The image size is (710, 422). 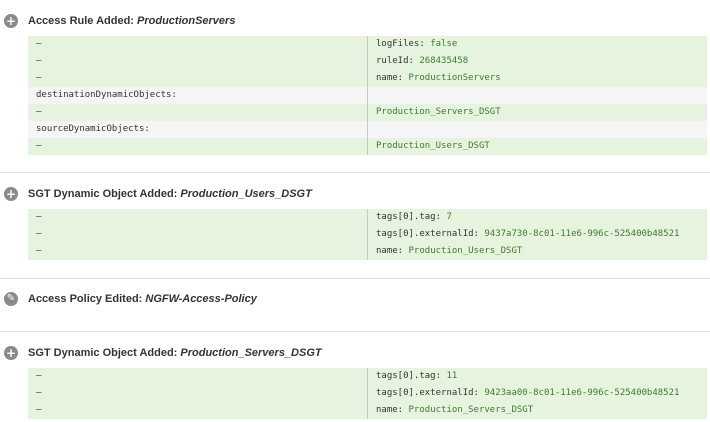 I want to click on table-row: – logFiles: false, so click(x=367, y=44).